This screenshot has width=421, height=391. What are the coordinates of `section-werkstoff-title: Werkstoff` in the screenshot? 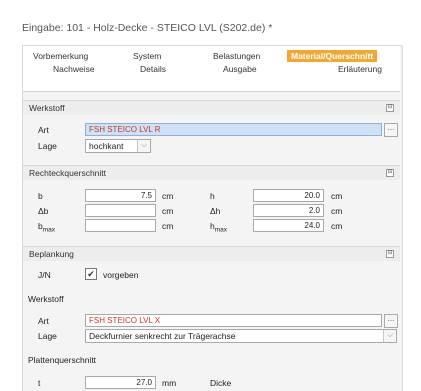 It's located at (47, 108).